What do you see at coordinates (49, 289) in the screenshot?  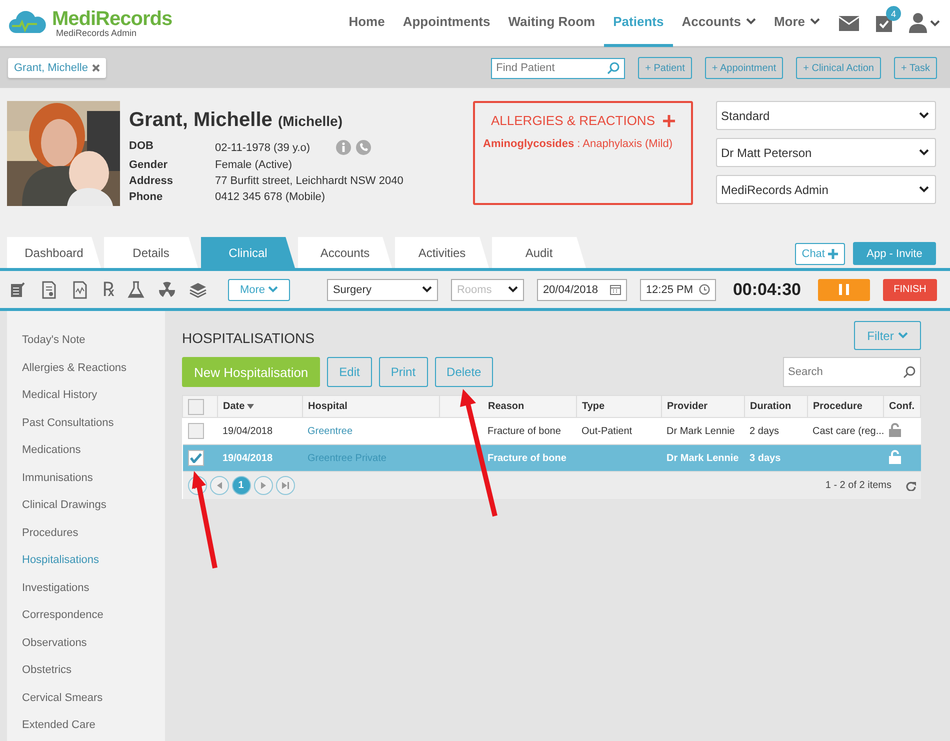 I see `document-icon` at bounding box center [49, 289].